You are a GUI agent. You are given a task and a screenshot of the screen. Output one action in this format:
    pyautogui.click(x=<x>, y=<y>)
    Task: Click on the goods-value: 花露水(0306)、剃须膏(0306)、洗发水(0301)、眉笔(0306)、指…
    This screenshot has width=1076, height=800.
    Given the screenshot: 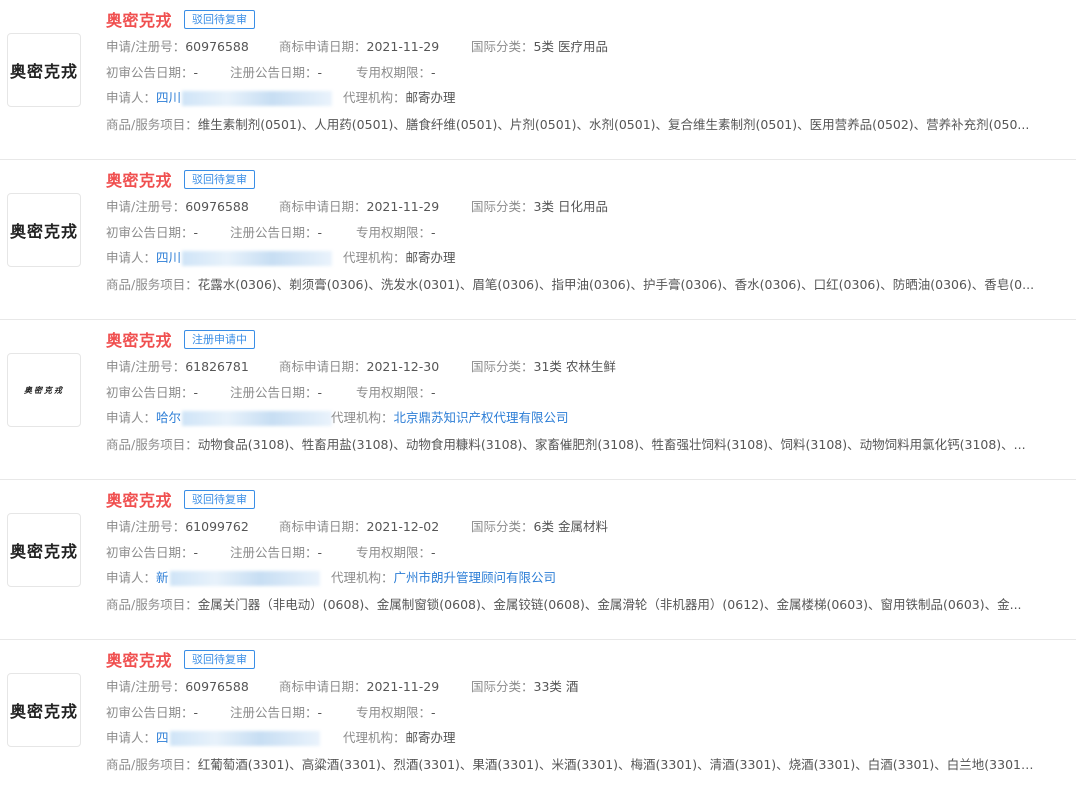 What is the action you would take?
    pyautogui.click(x=616, y=284)
    